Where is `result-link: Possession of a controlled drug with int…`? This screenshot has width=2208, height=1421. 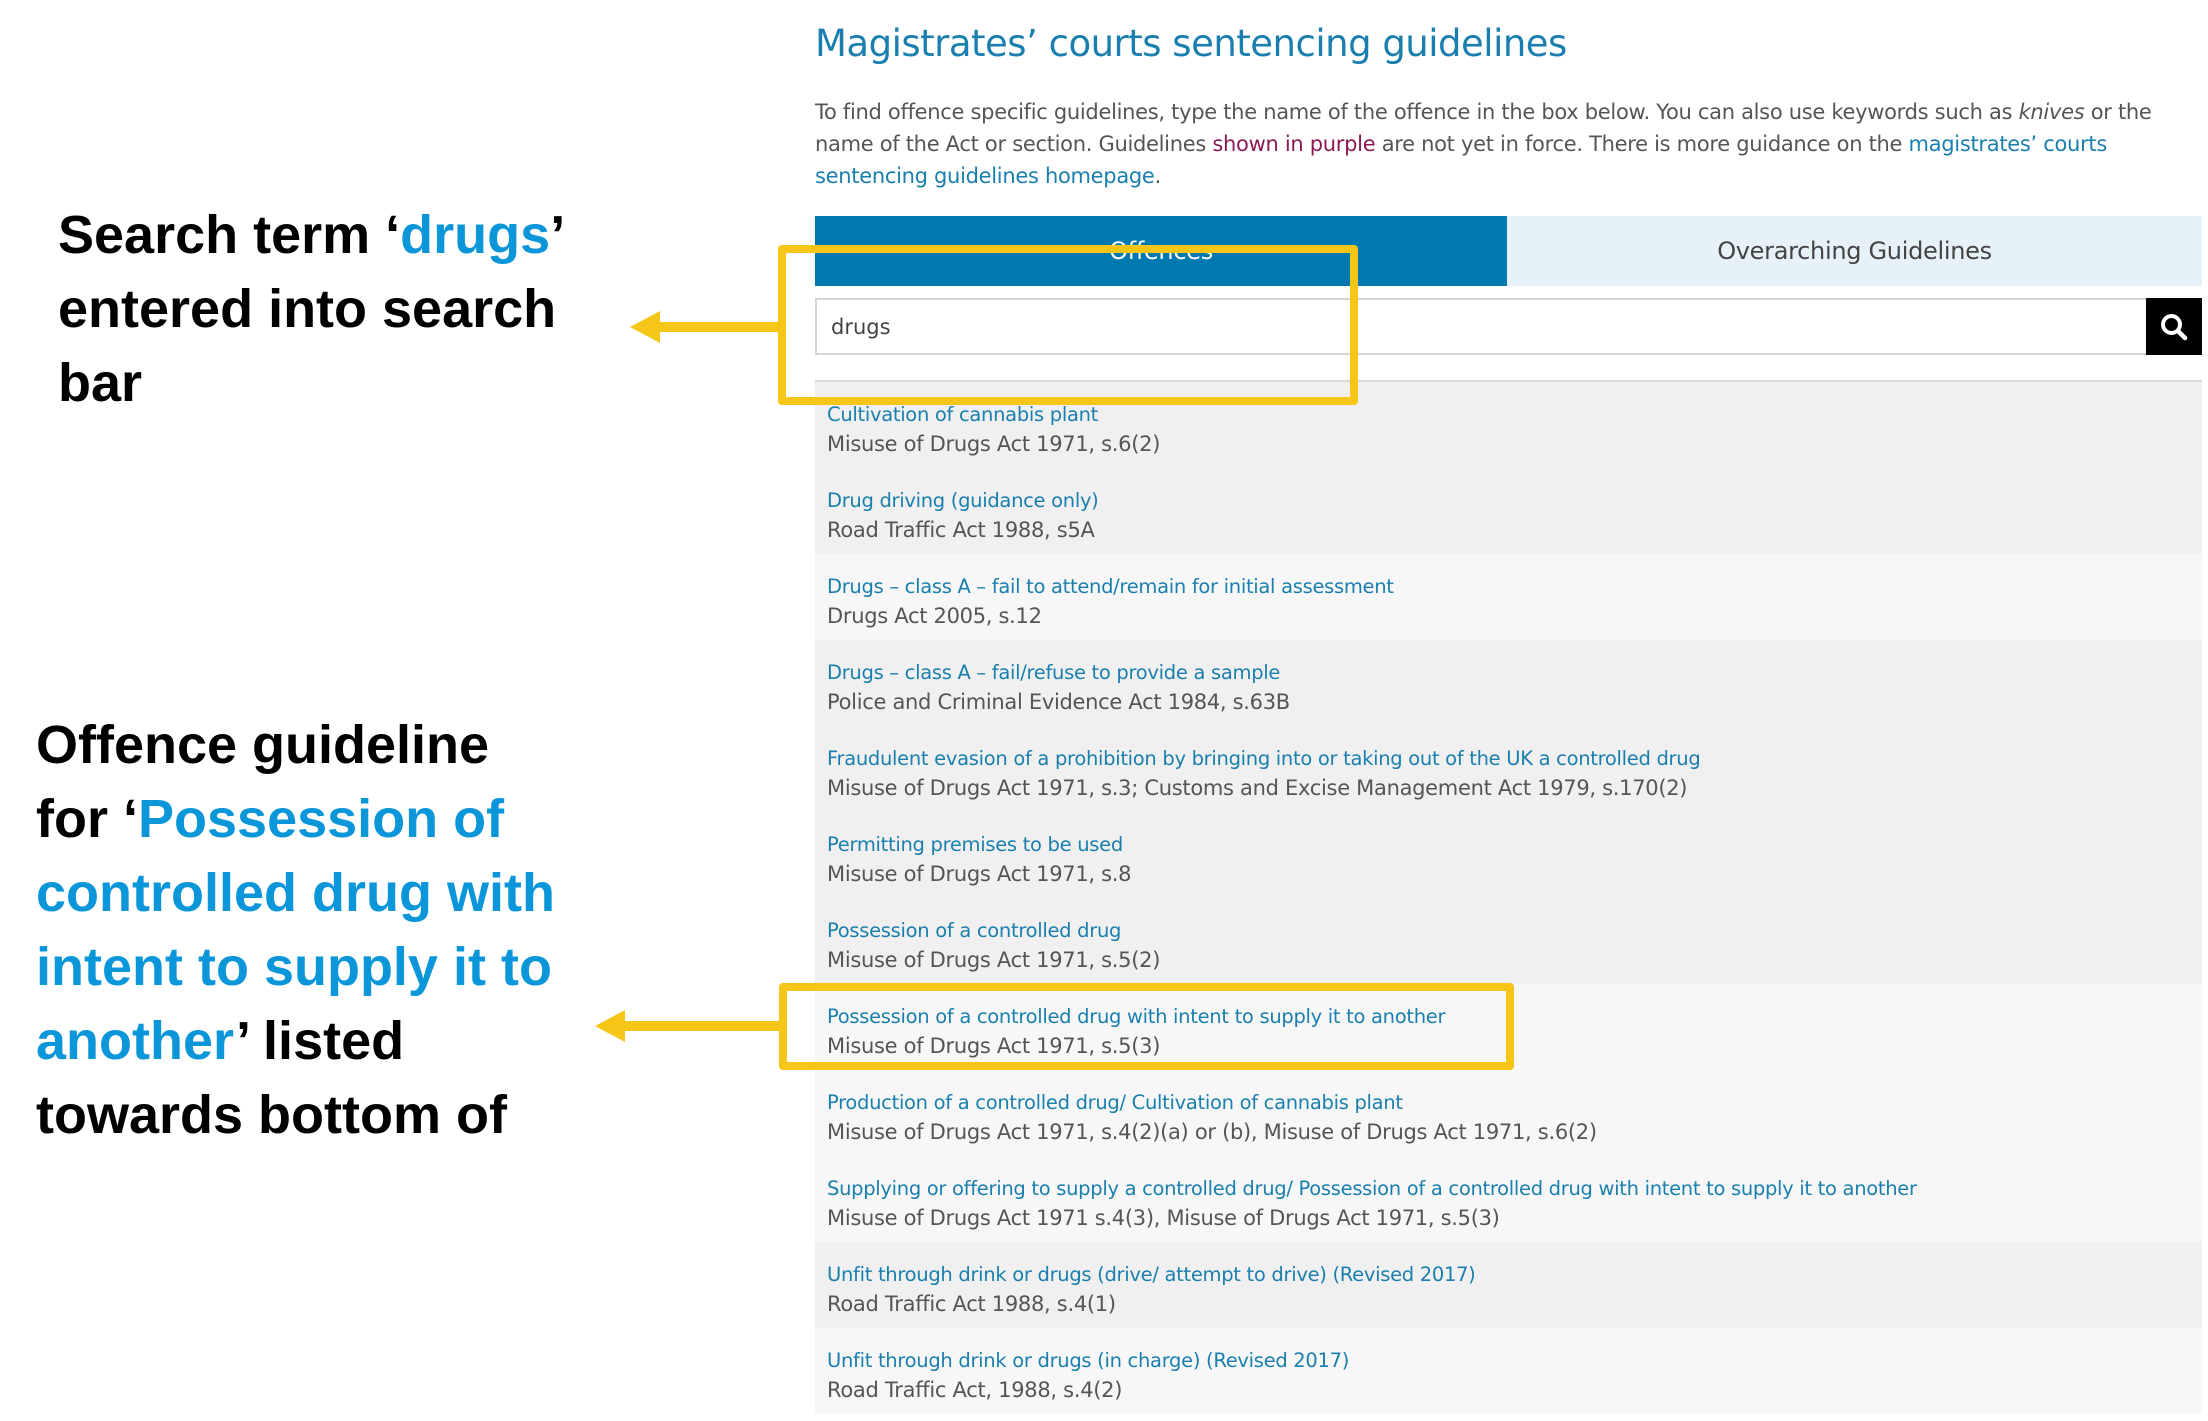
result-link: Possession of a controlled drug with int… is located at coordinates (1514, 1017).